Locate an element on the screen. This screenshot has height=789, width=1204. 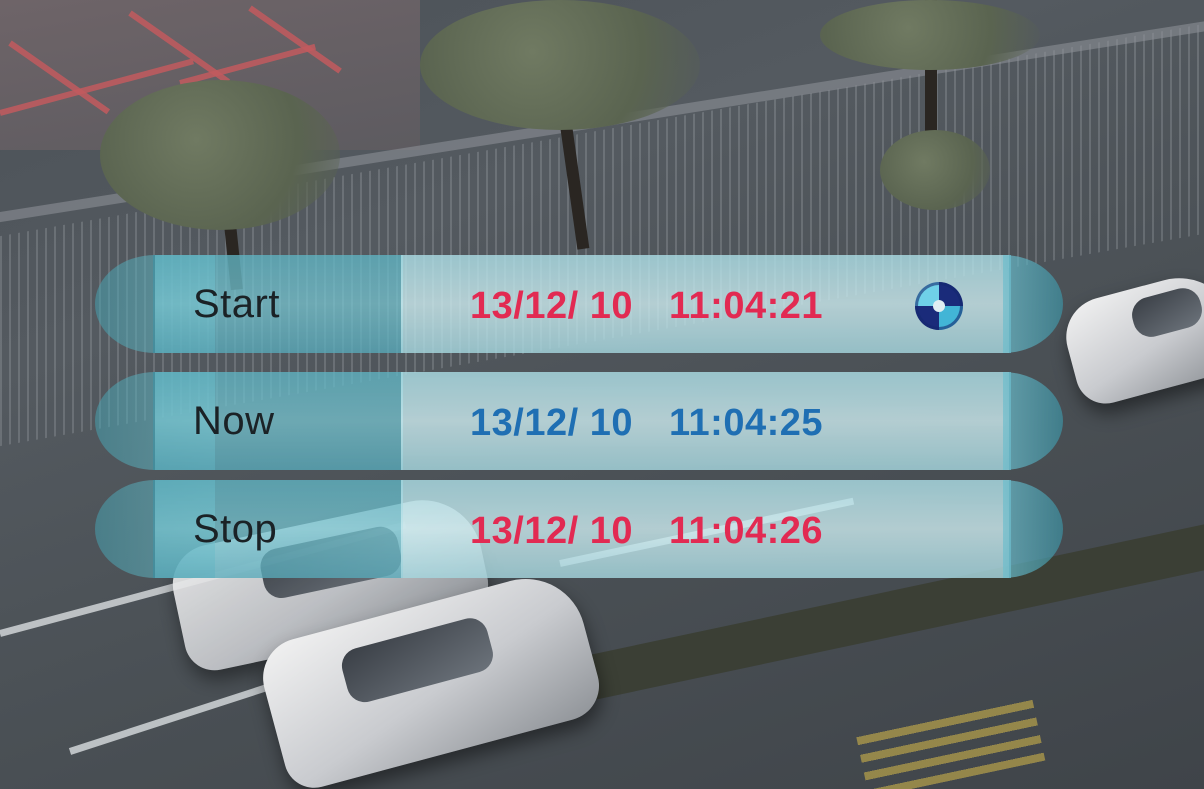
now-label: Now is located at coordinates (234, 421).